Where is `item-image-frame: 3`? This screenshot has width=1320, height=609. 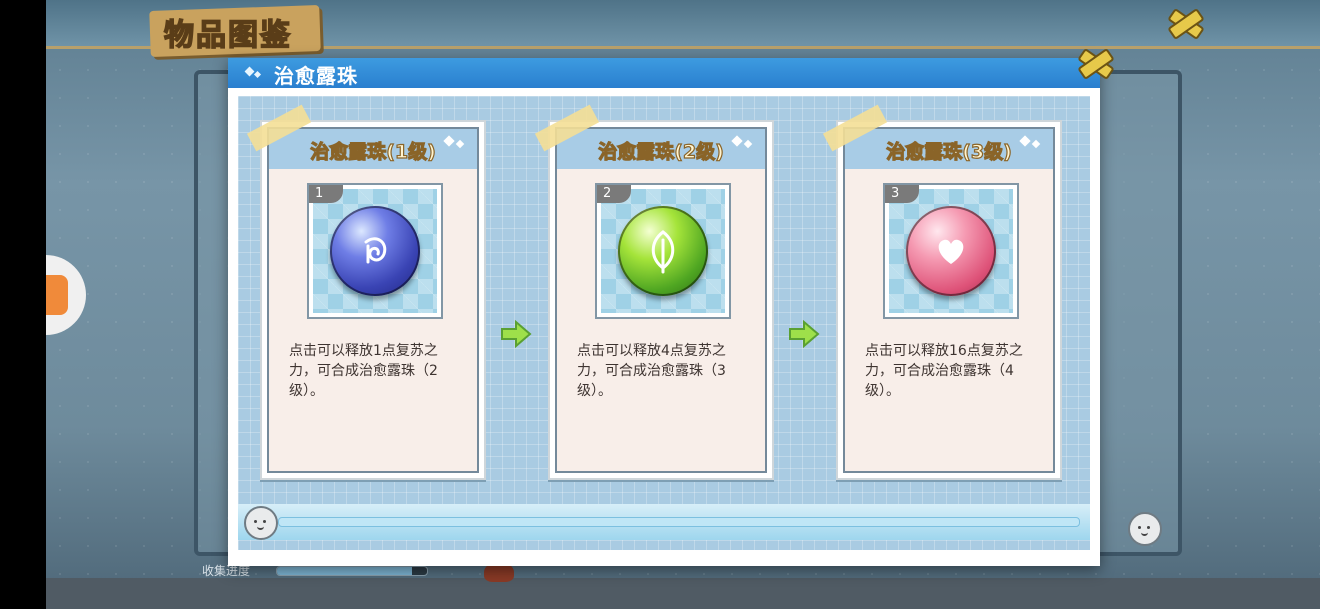
item-image-frame: 3 is located at coordinates (951, 251).